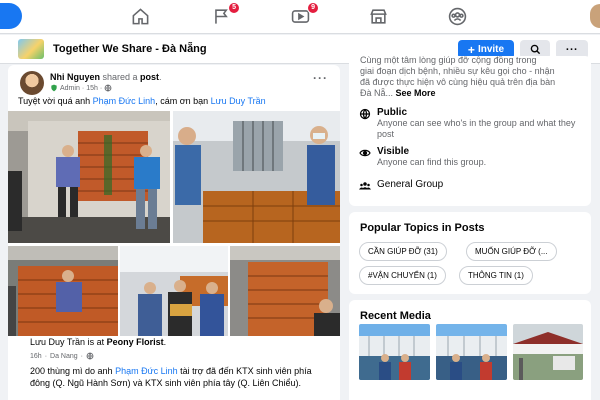 The image size is (600, 400). What do you see at coordinates (365, 186) in the screenshot?
I see `people-icon` at bounding box center [365, 186].